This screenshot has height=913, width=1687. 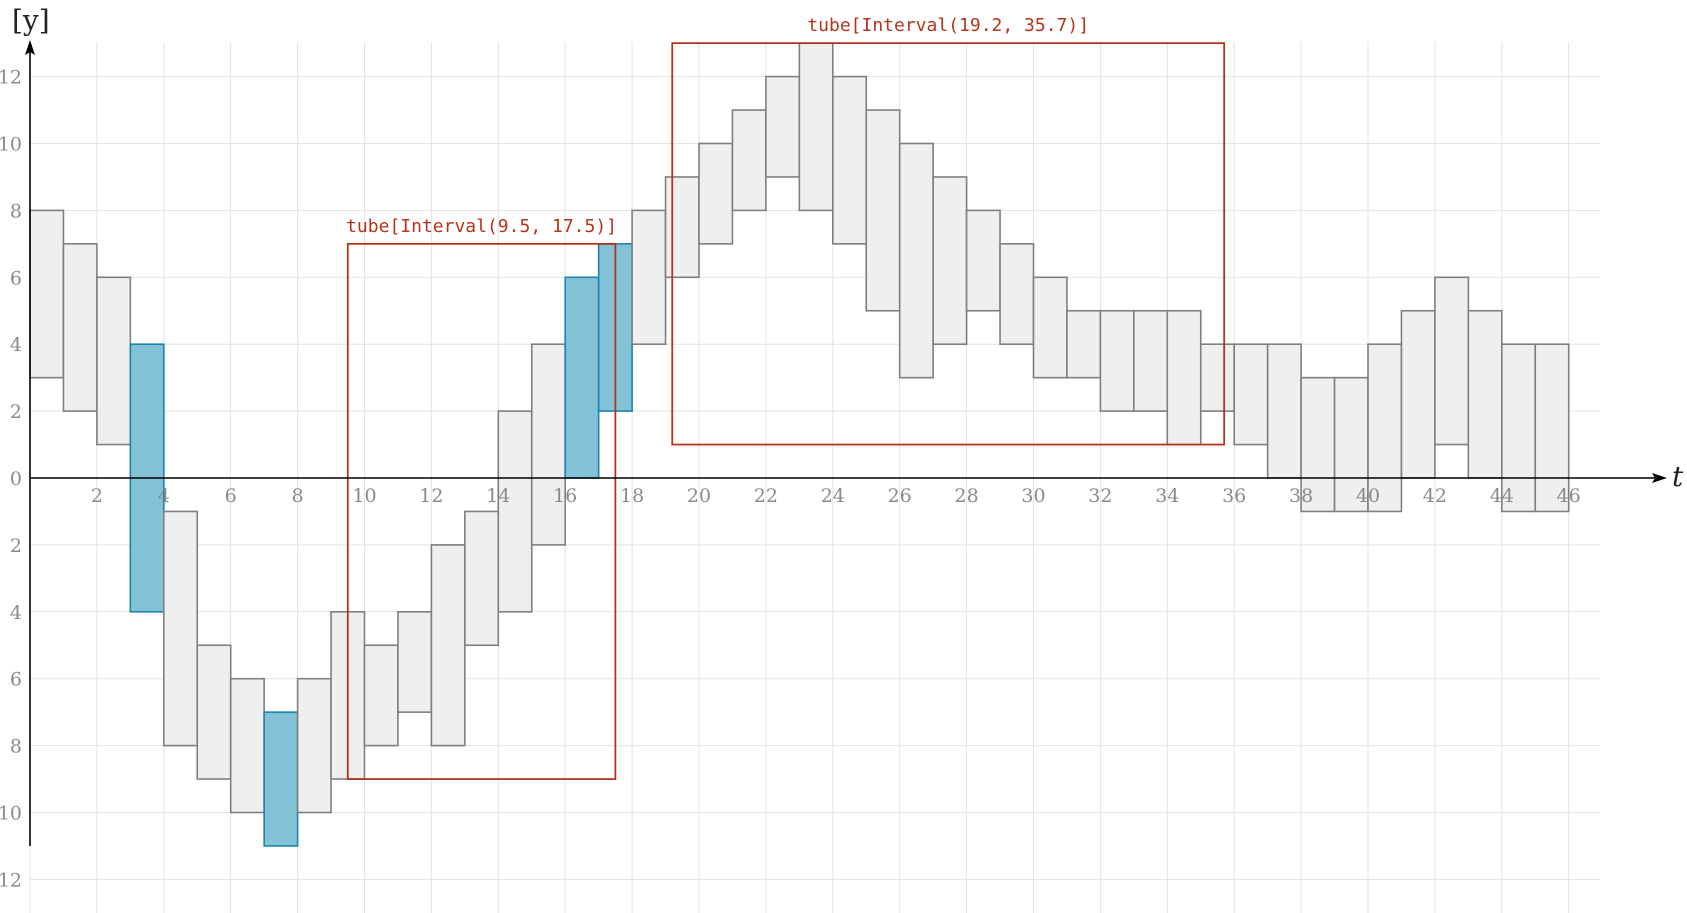 I want to click on x-tick-label: 14, so click(x=498, y=496).